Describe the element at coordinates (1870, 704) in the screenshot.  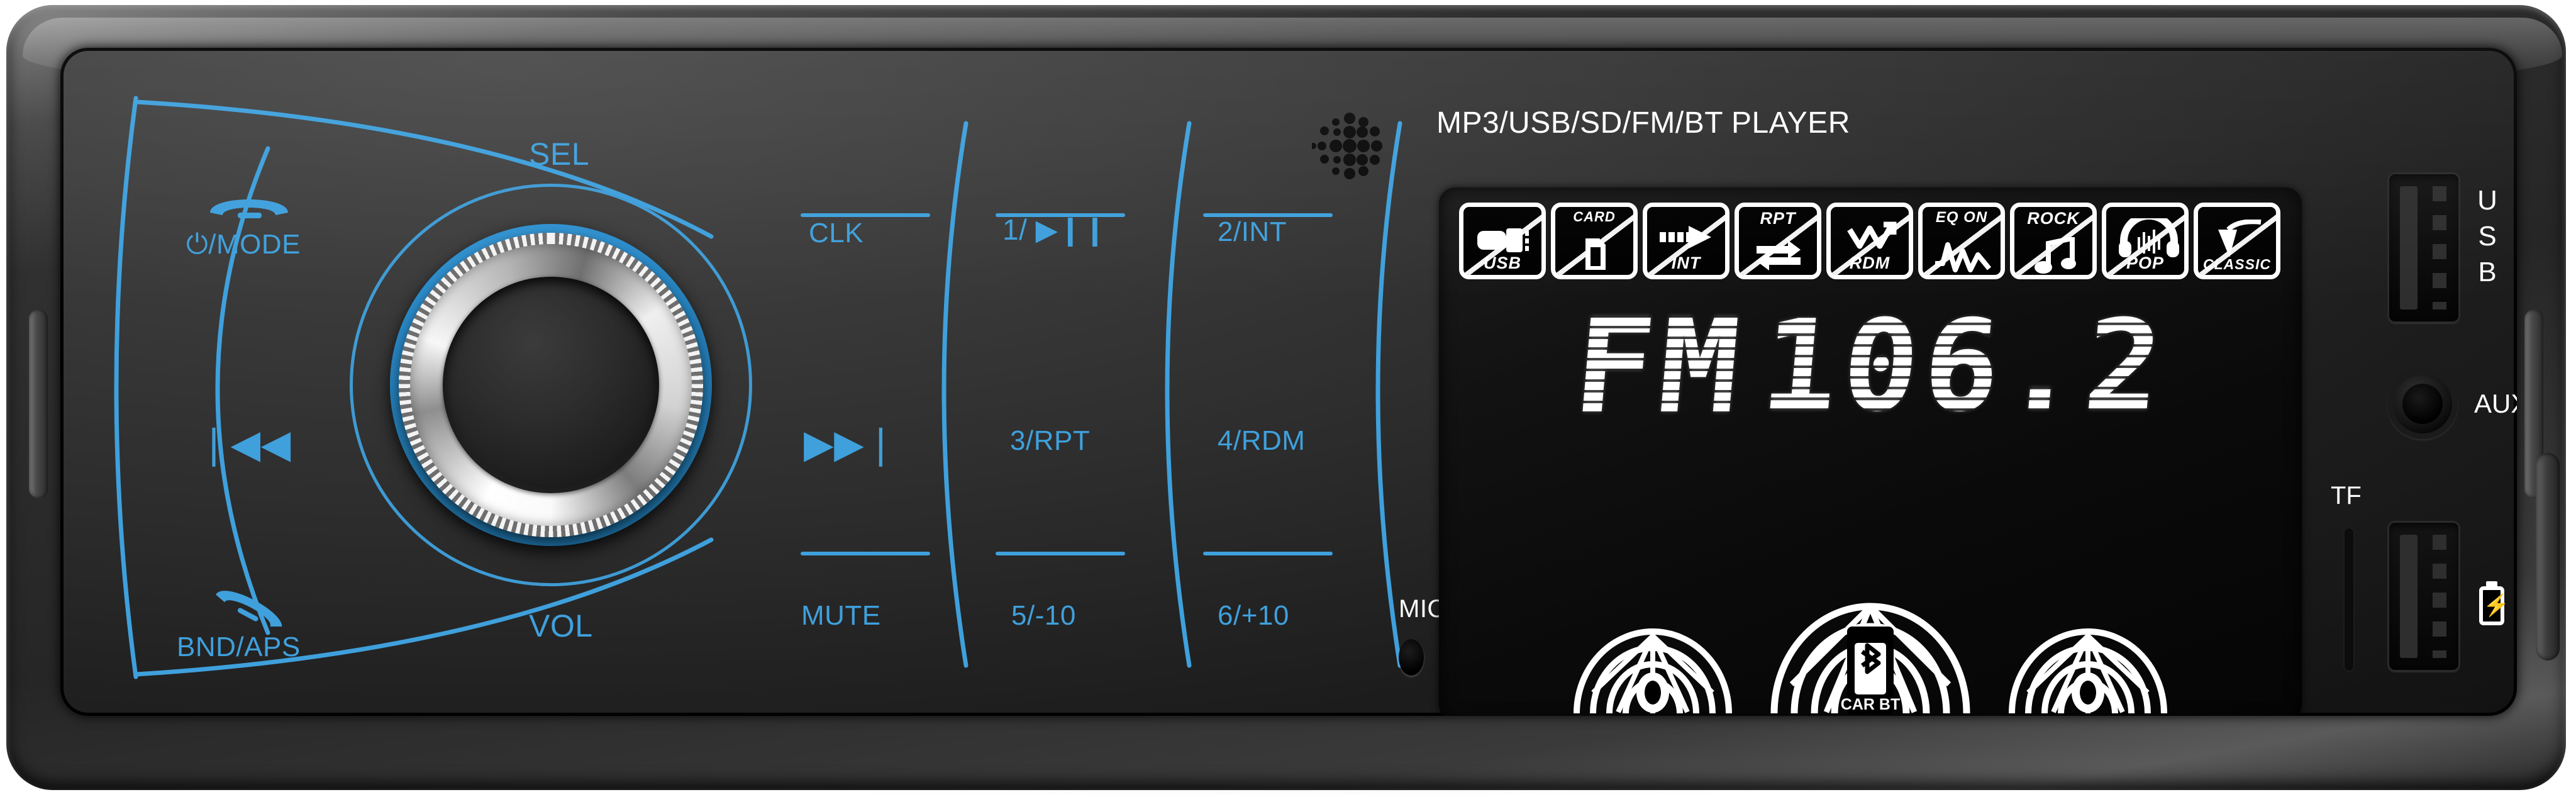
I see `lcd-bluetooth-label: CAR BT` at that location.